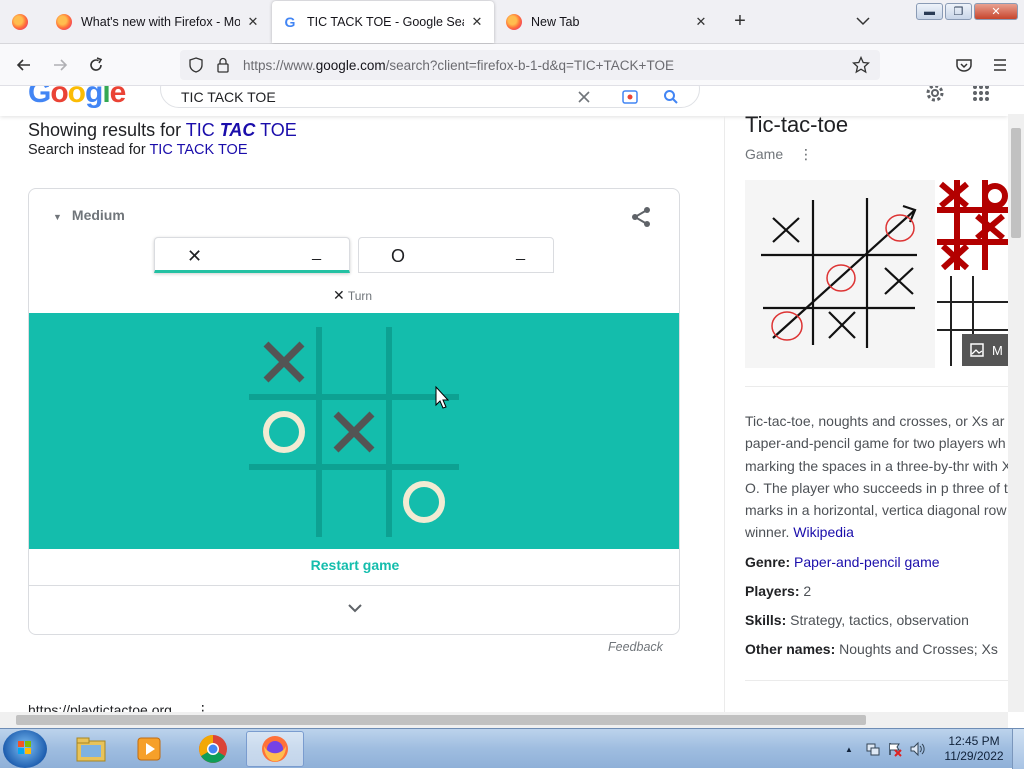 The width and height of the screenshot is (1024, 773). What do you see at coordinates (98, 215) in the screenshot?
I see `difficulty-label: Medium` at bounding box center [98, 215].